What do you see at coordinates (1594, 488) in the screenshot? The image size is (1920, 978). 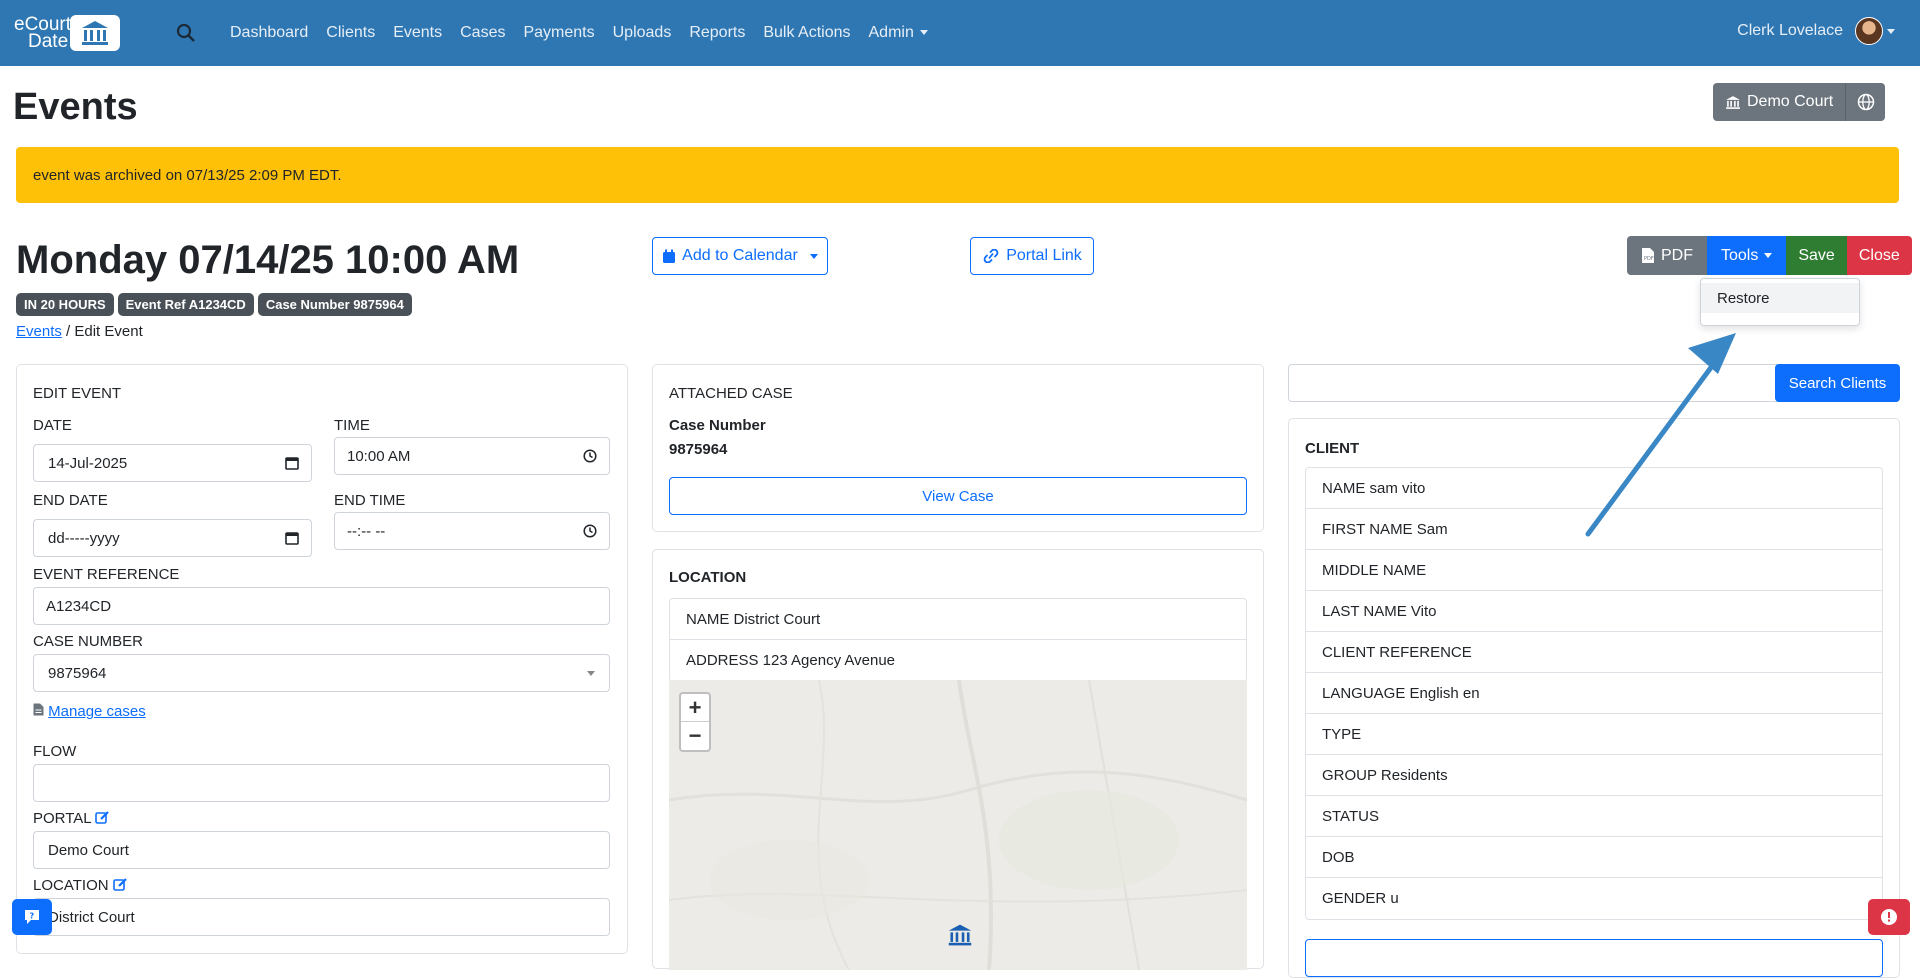 I see `client-name-row: NAME sam vito` at bounding box center [1594, 488].